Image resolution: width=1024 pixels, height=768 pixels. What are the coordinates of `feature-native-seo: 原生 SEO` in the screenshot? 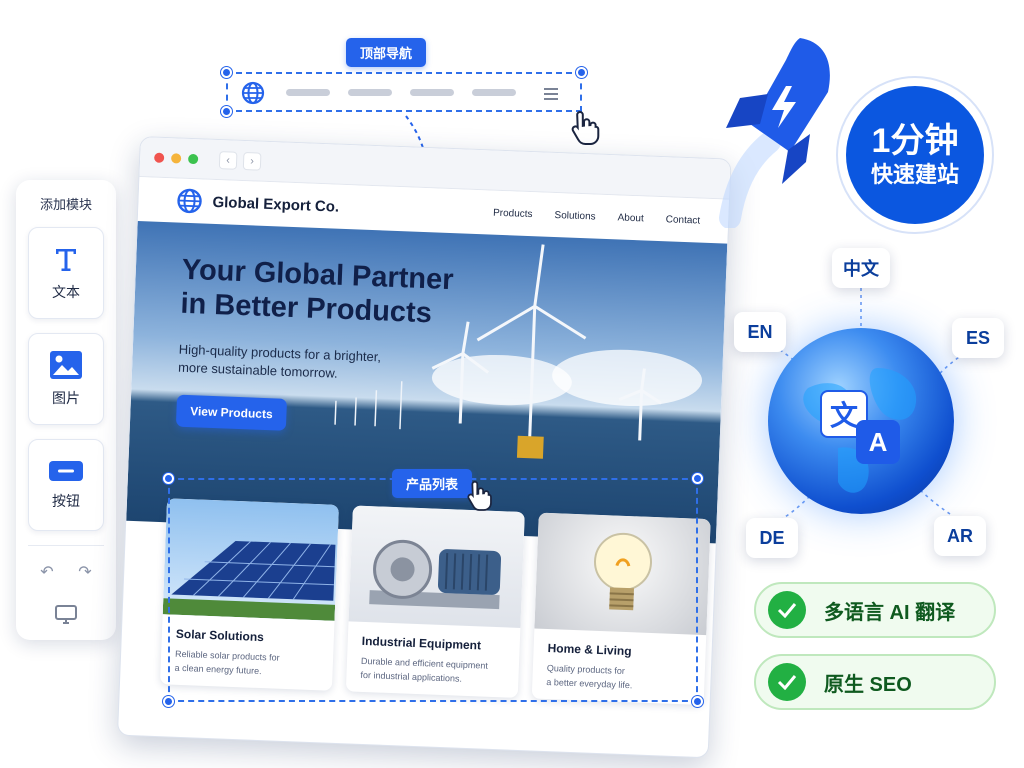 It's located at (875, 682).